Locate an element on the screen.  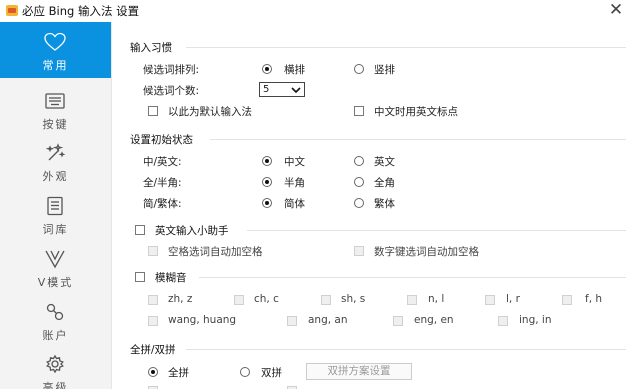
gear-icon is located at coordinates (55, 364).